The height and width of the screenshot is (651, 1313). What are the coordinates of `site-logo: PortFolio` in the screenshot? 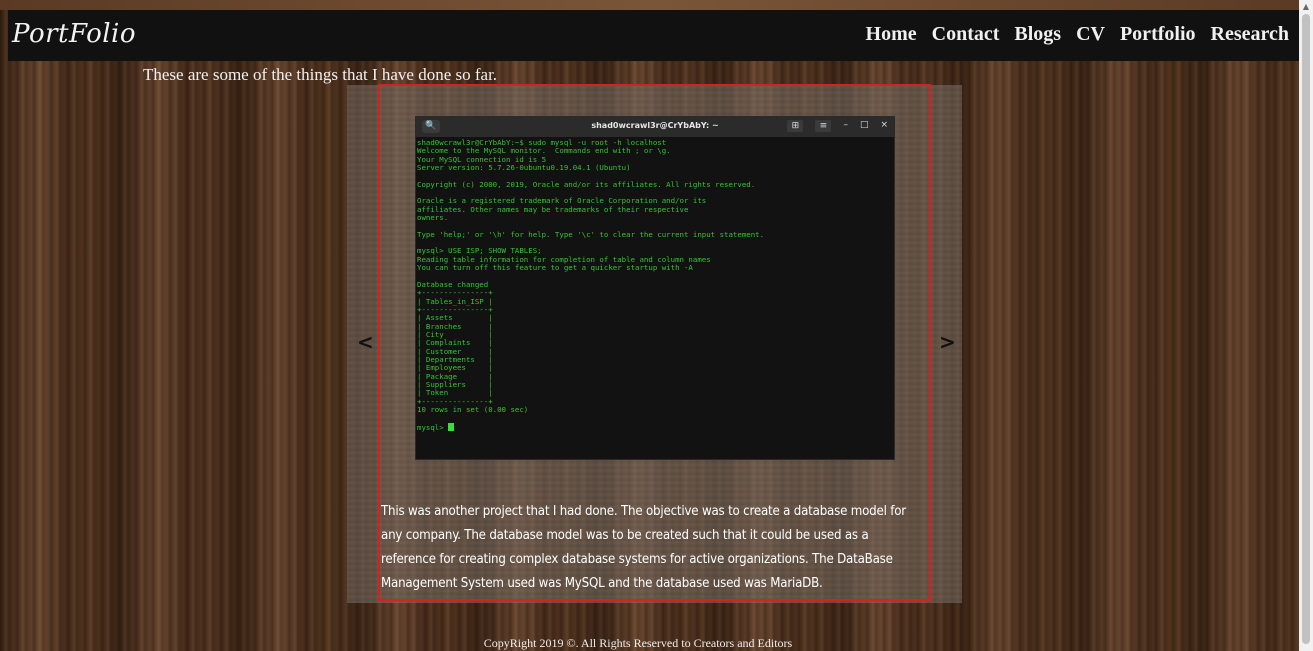 It's located at (74, 34).